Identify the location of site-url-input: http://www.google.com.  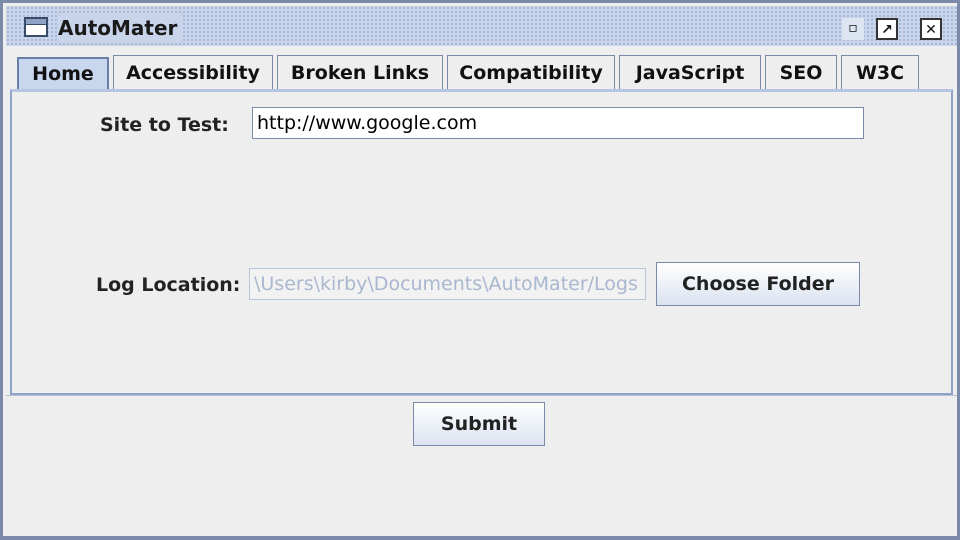
(558, 123).